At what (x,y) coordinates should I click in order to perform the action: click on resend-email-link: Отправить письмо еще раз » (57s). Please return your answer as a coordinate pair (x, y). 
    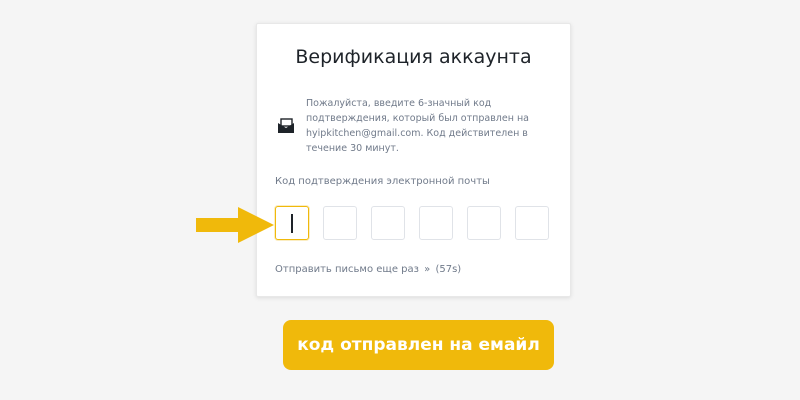
    Looking at the image, I should click on (368, 269).